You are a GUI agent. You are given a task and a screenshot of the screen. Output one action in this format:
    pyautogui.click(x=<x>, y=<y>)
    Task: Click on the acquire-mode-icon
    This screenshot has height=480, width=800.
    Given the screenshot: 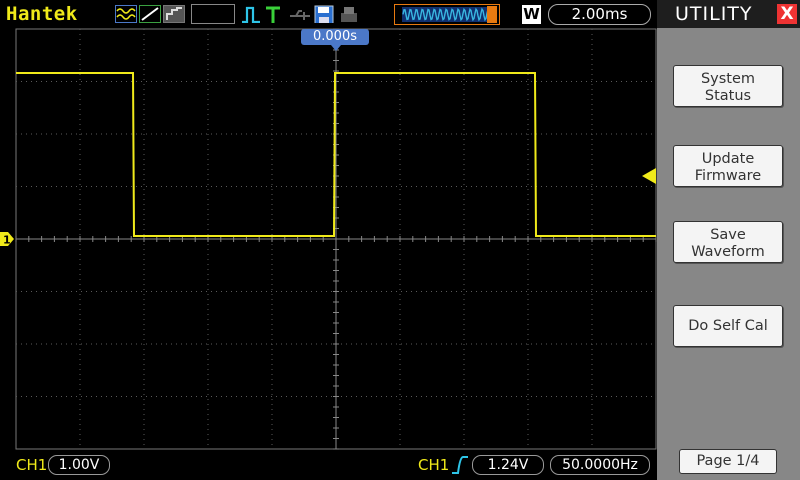 What is the action you would take?
    pyautogui.click(x=126, y=14)
    